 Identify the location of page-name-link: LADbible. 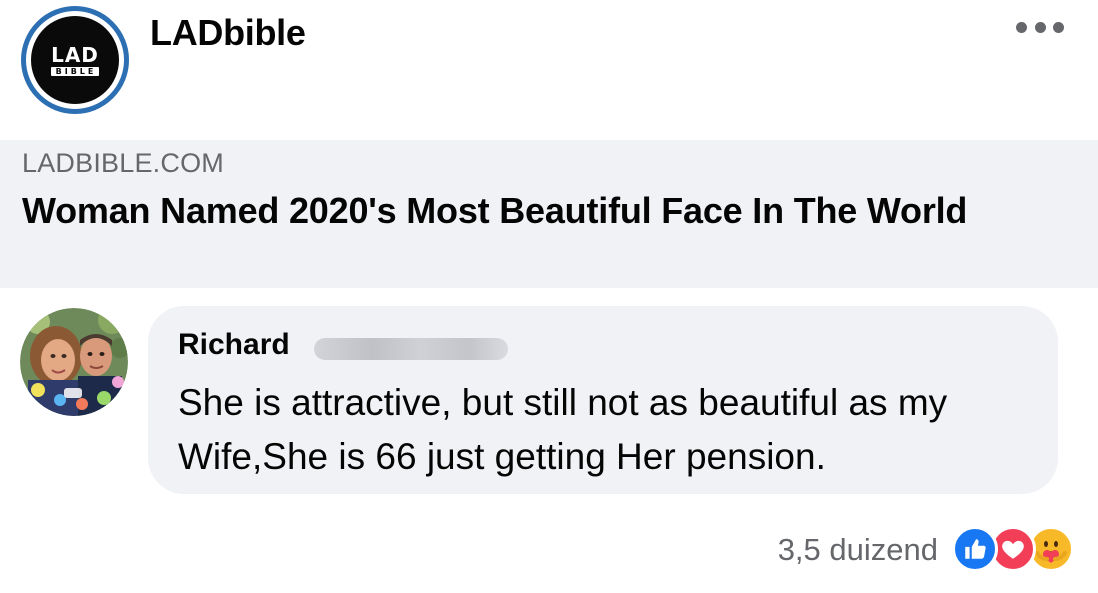
(228, 33).